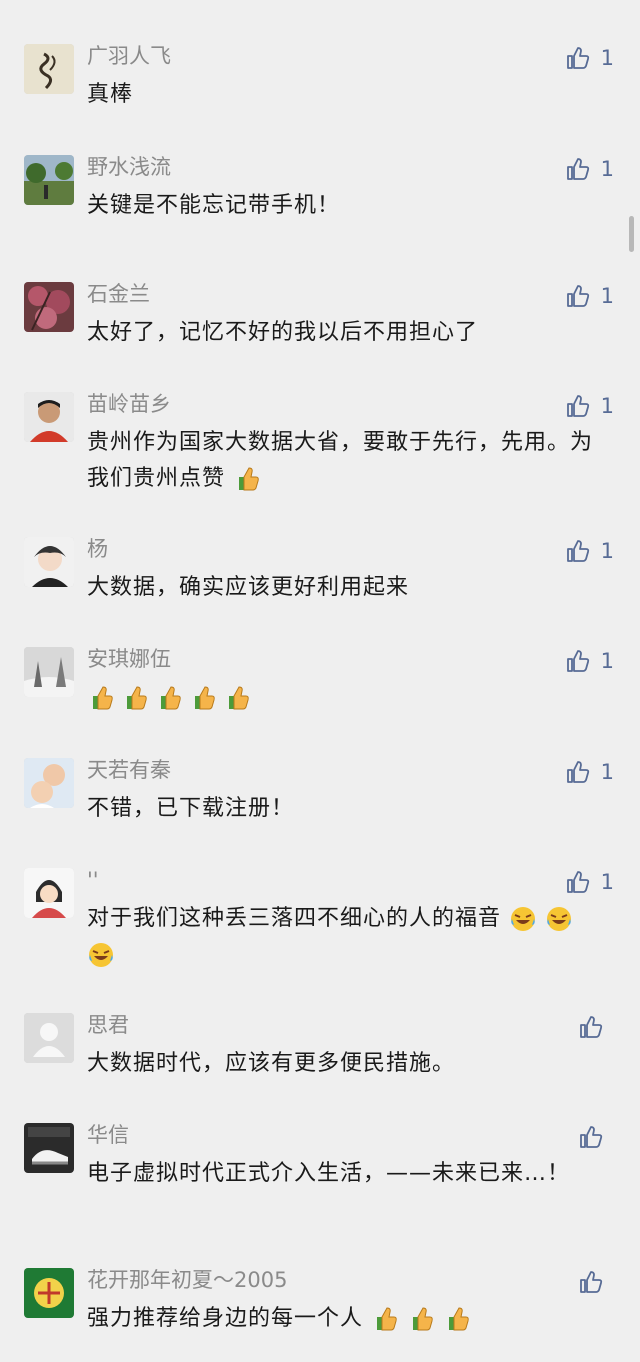  What do you see at coordinates (110, 94) in the screenshot?
I see `comment-text: 真棒` at bounding box center [110, 94].